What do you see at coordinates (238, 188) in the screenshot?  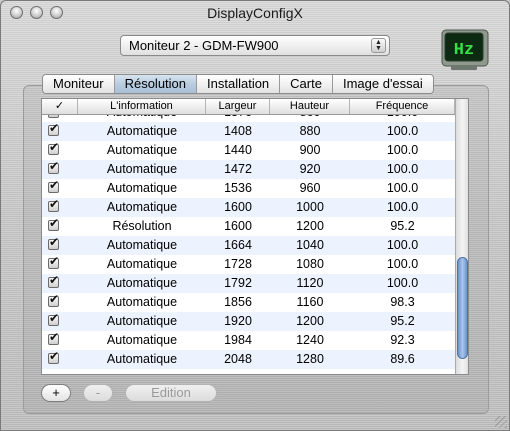 I see `cell-width: 1536` at bounding box center [238, 188].